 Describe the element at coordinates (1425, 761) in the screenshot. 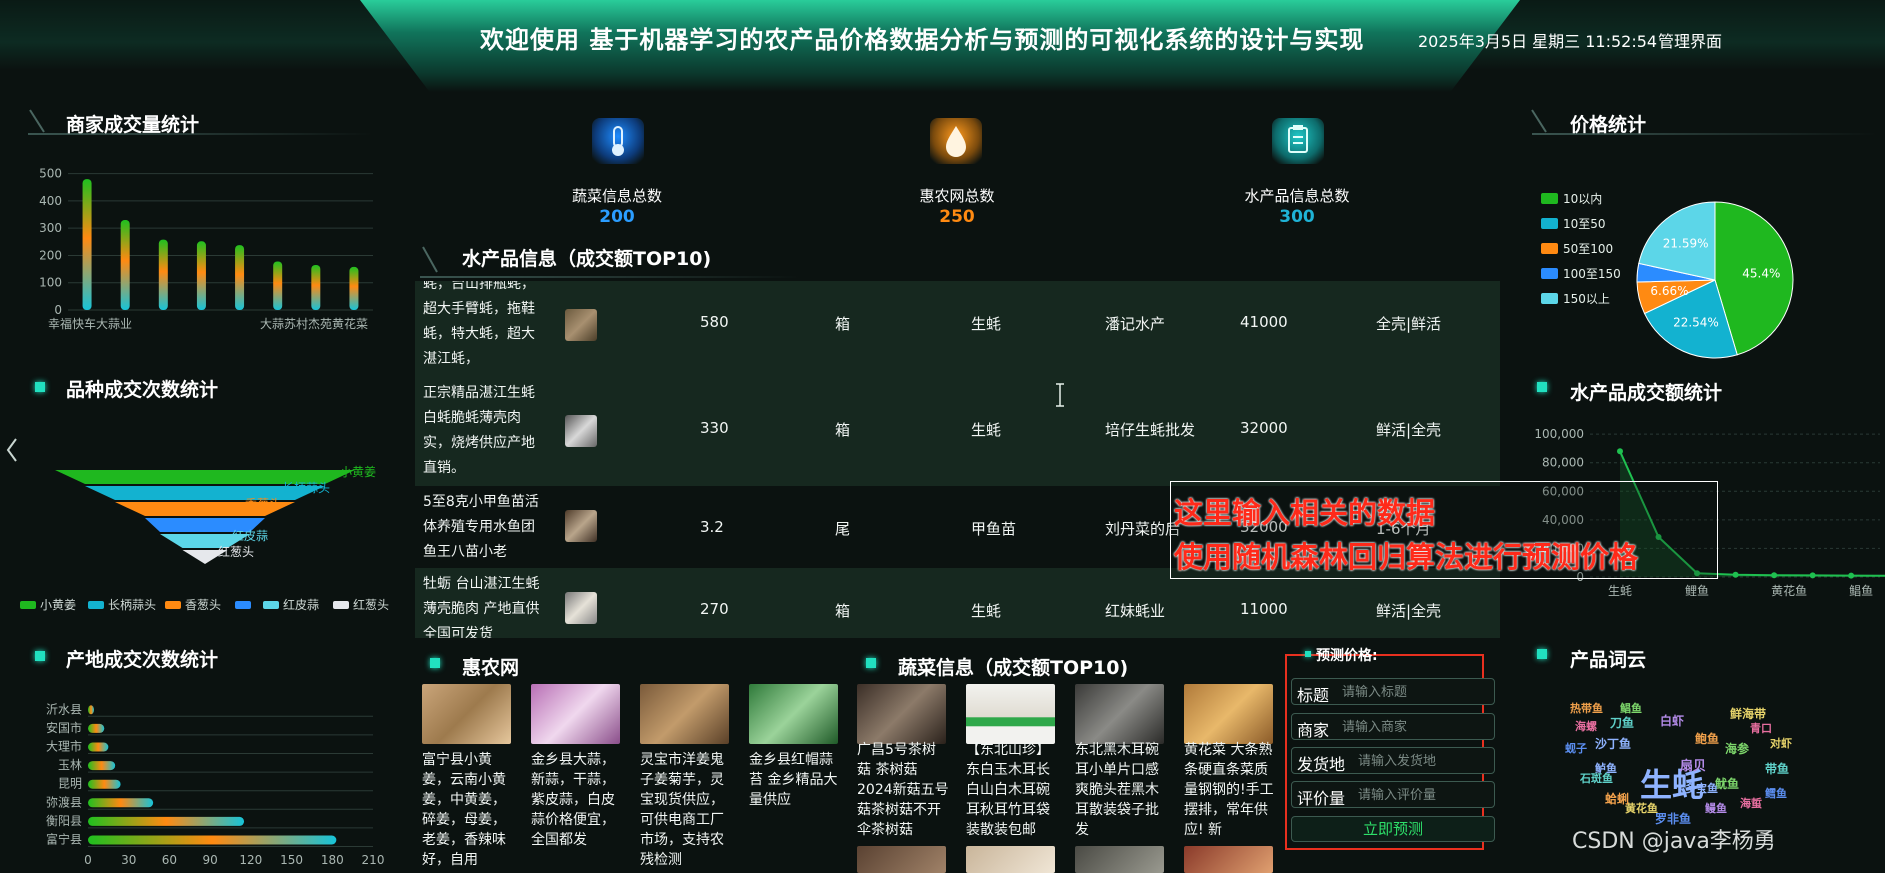

I see `origin-input` at that location.